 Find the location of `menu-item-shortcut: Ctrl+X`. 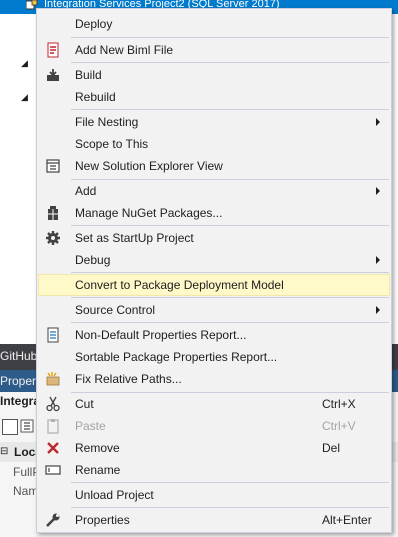

menu-item-shortcut: Ctrl+X is located at coordinates (339, 404).